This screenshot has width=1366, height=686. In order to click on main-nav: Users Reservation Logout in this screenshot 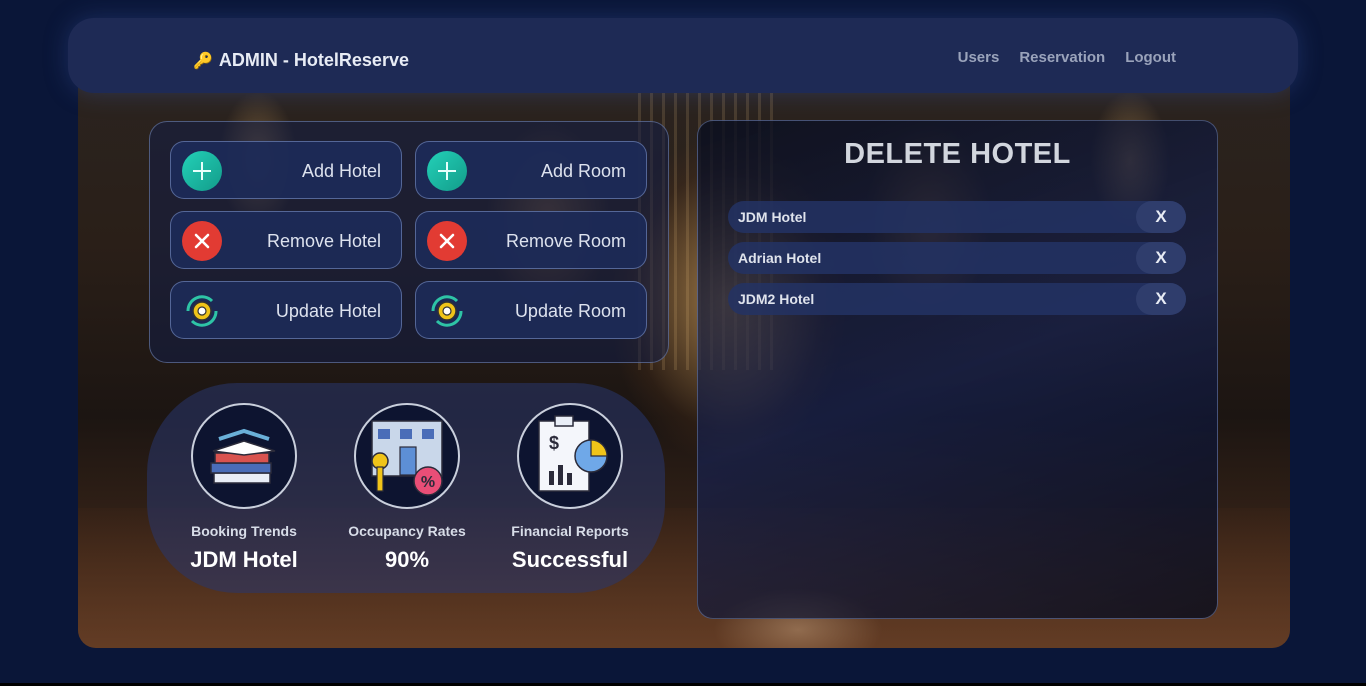, I will do `click(1067, 57)`.